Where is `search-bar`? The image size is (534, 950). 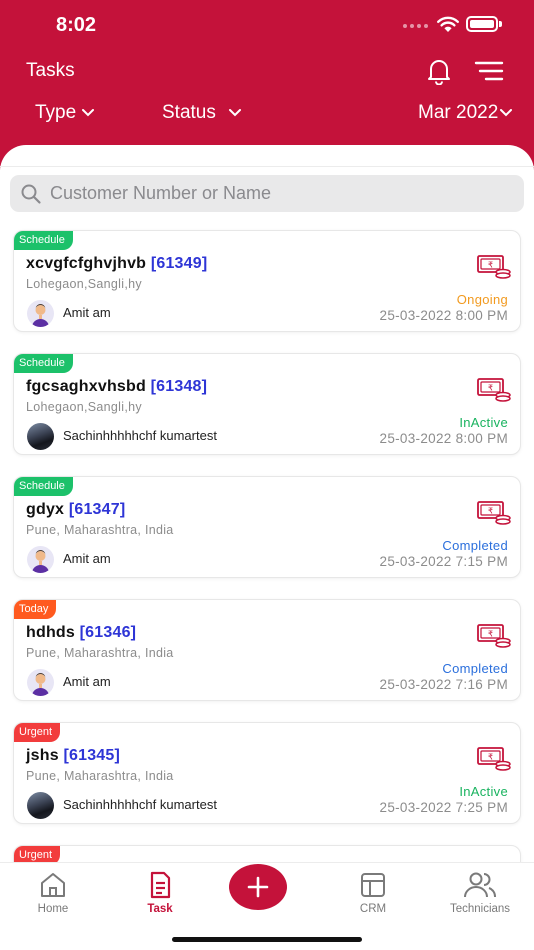
search-bar is located at coordinates (267, 193).